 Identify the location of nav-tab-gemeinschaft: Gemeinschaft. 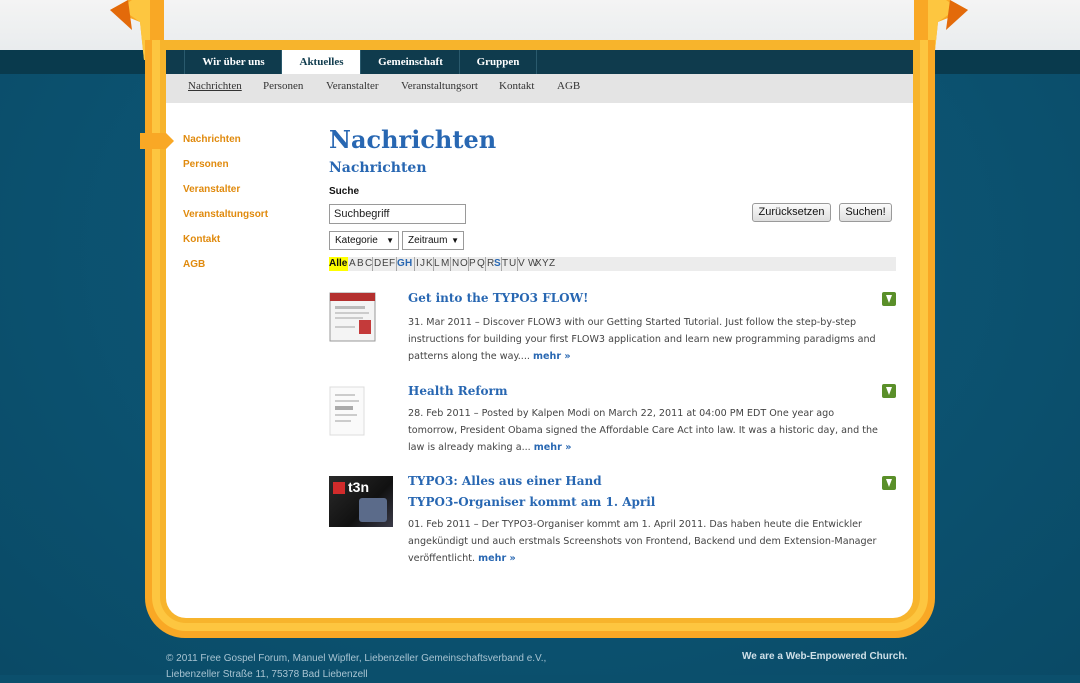
(410, 62).